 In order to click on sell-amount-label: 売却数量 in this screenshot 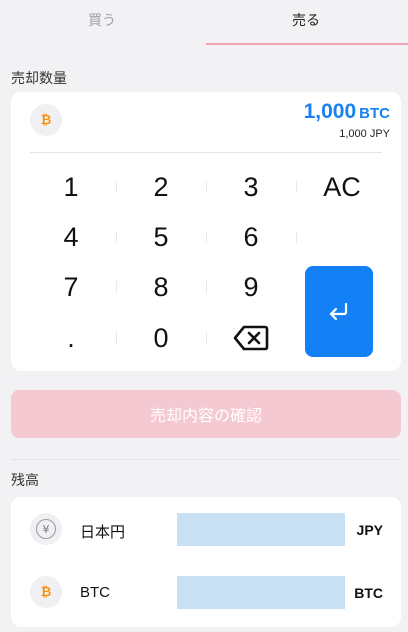, I will do `click(39, 78)`.